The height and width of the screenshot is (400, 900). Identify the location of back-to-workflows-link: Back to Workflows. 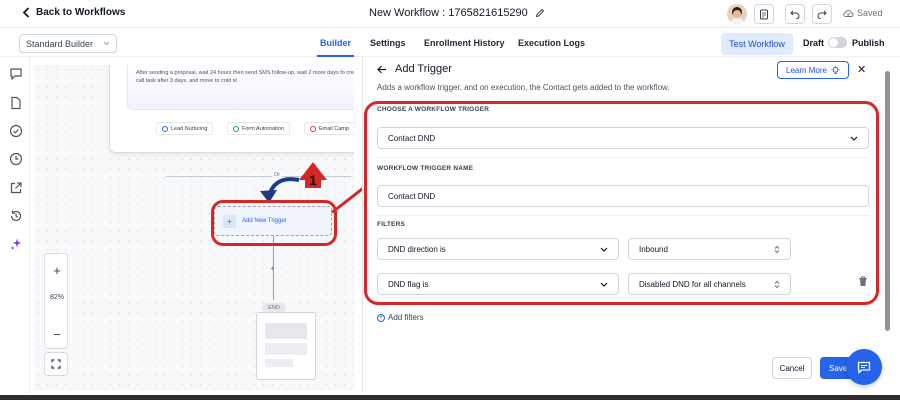
(73, 12).